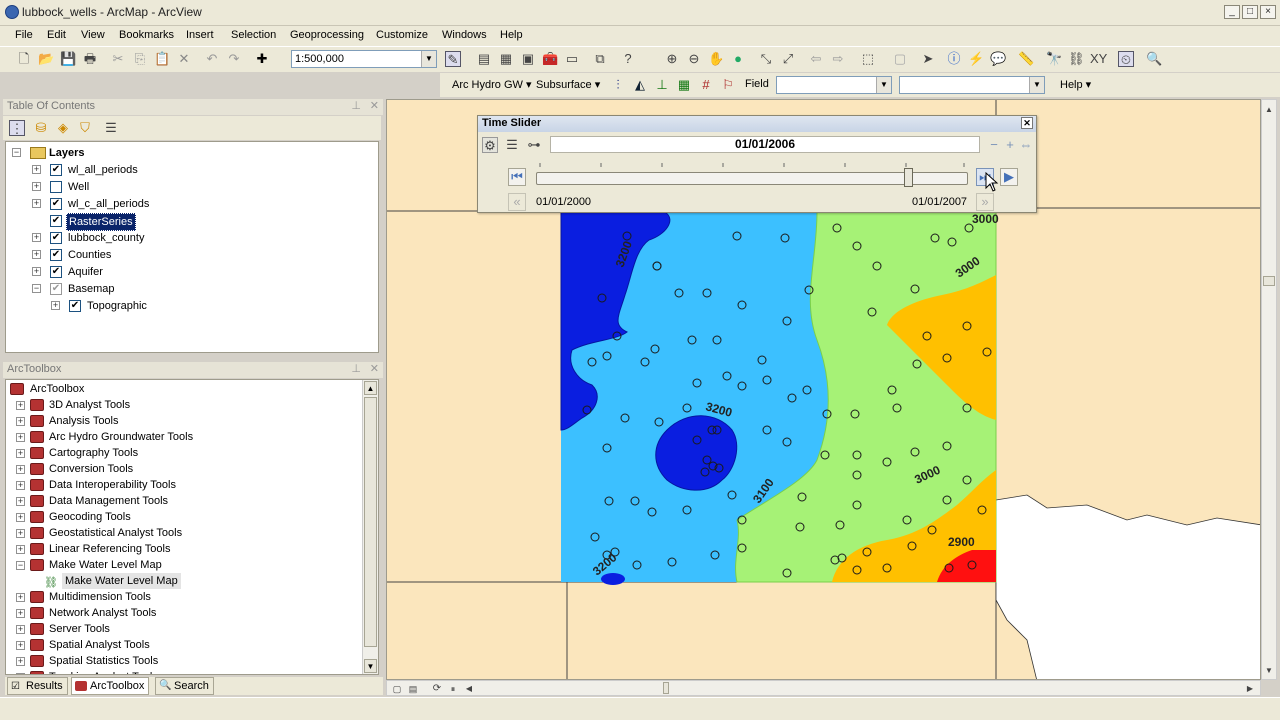  Describe the element at coordinates (757, 124) in the screenshot. I see `time-slider-titlebar: Time Slider ✕` at that location.